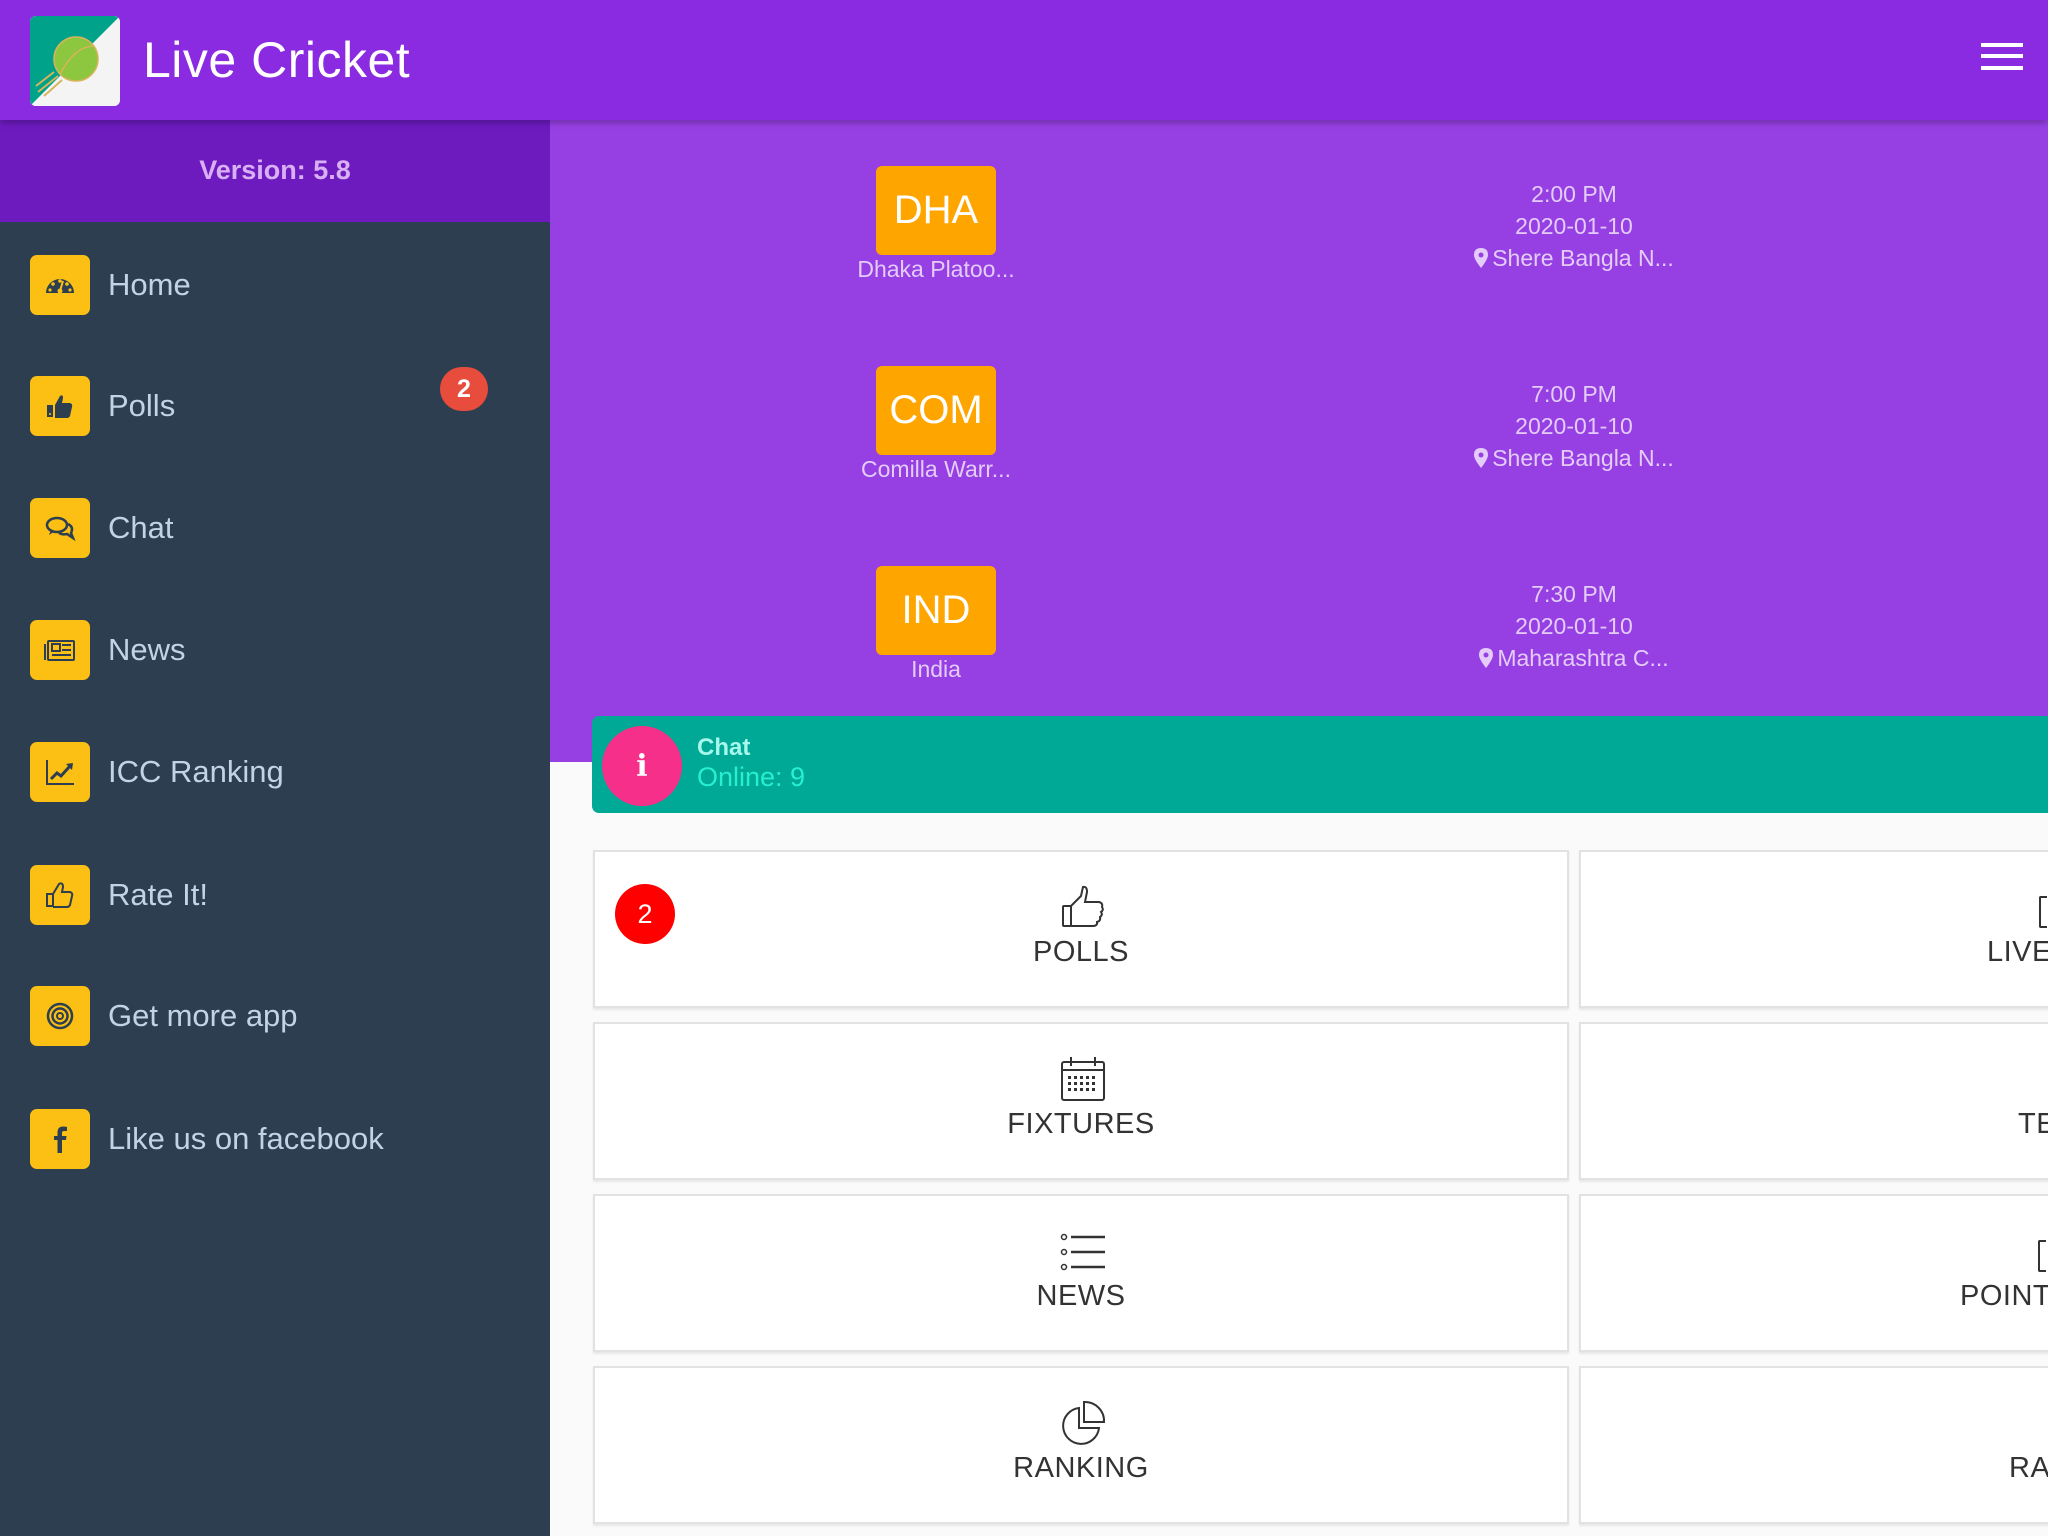  I want to click on pie-chart-icon, so click(1083, 1424).